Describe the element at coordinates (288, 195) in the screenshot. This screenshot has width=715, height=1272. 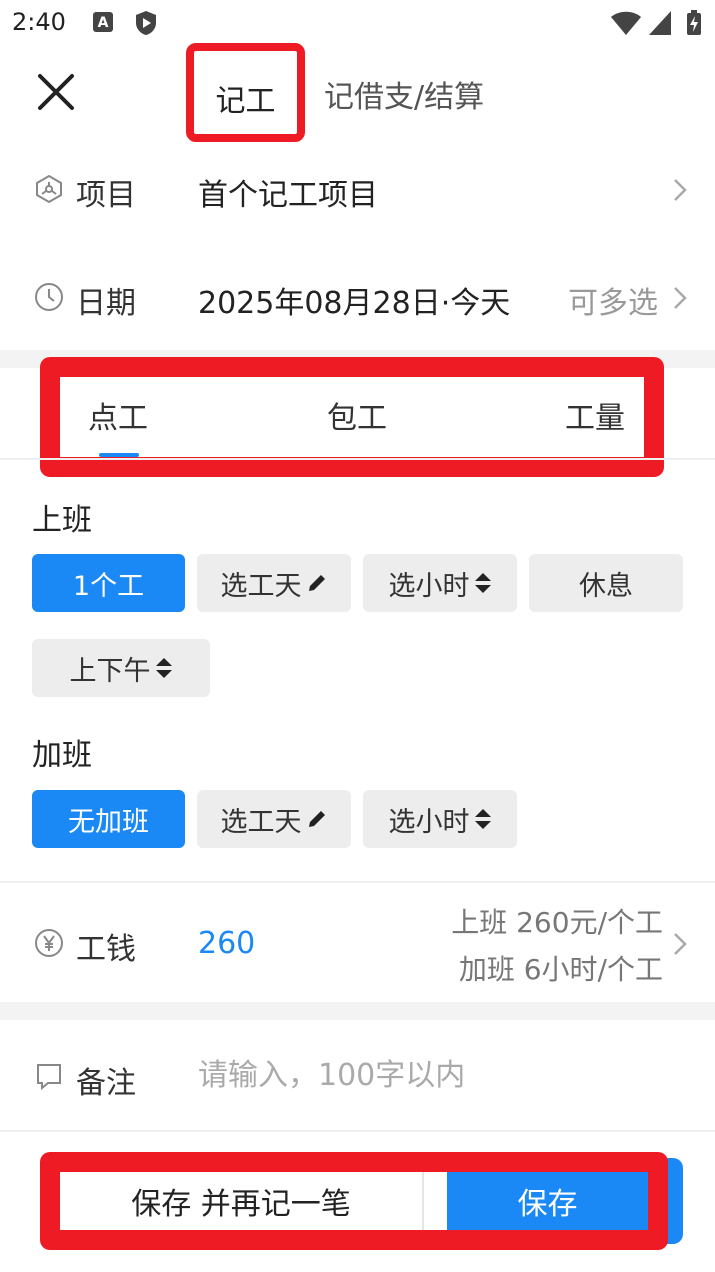
I see `project-value: 首个记工项目` at that location.